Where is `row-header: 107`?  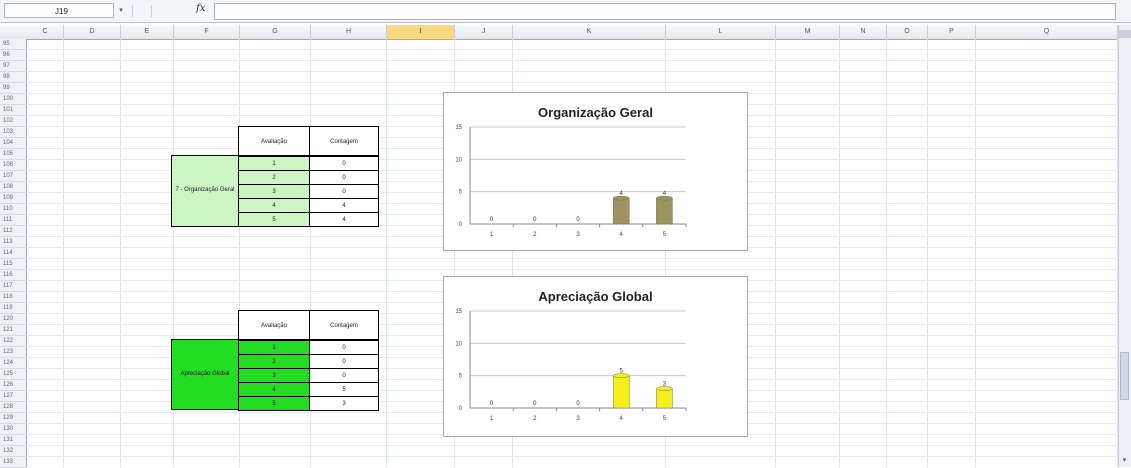
row-header: 107 is located at coordinates (13, 176).